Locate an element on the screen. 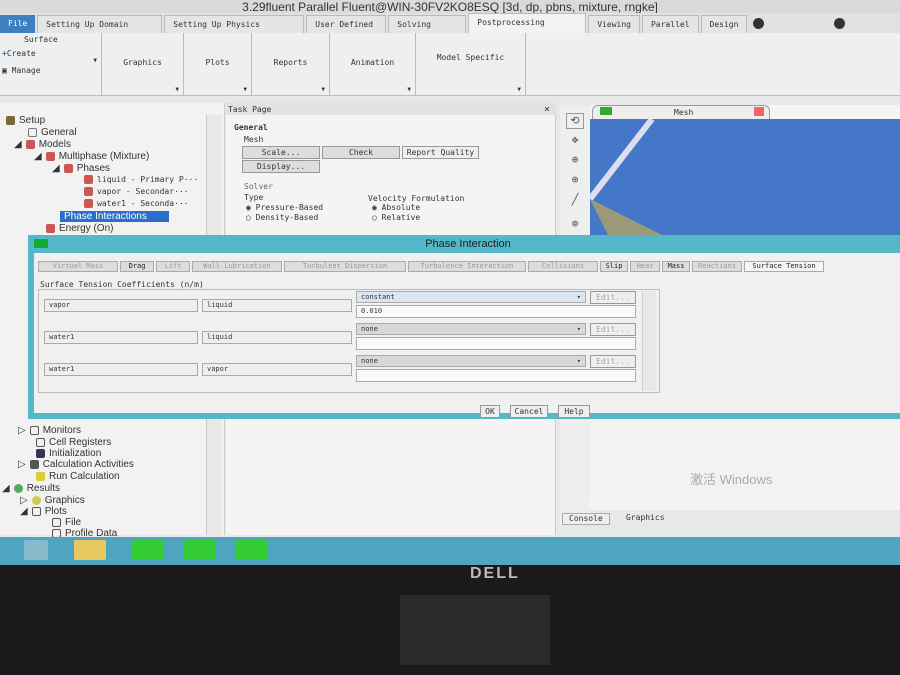  tree-energy: Energy (On) is located at coordinates (79, 228).